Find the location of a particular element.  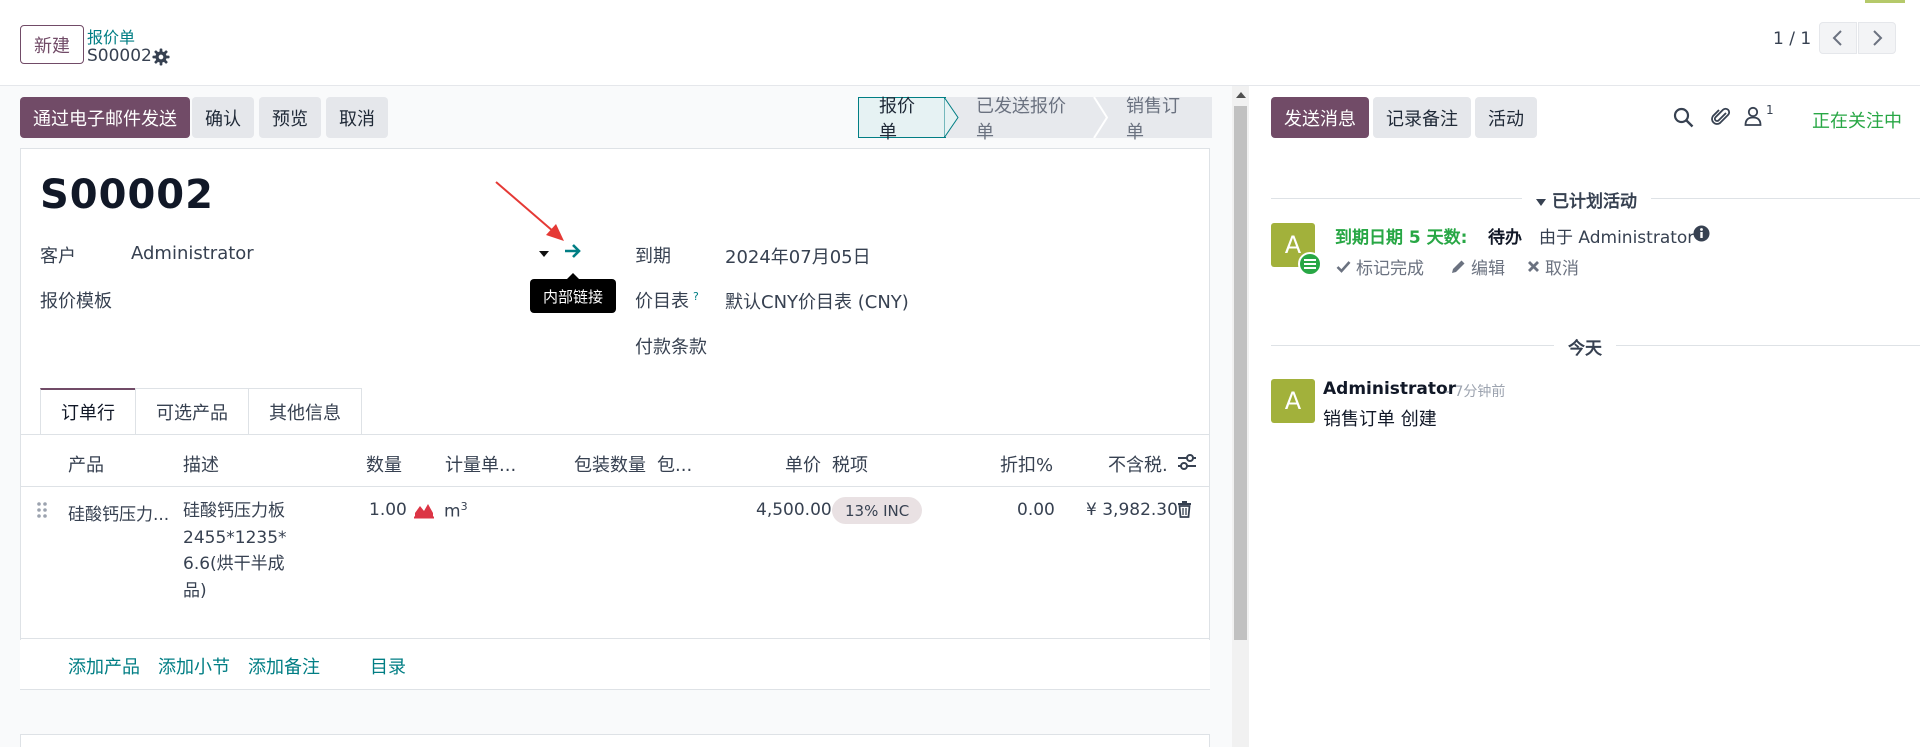

quotation-template-label: 报价模板 is located at coordinates (76, 301).